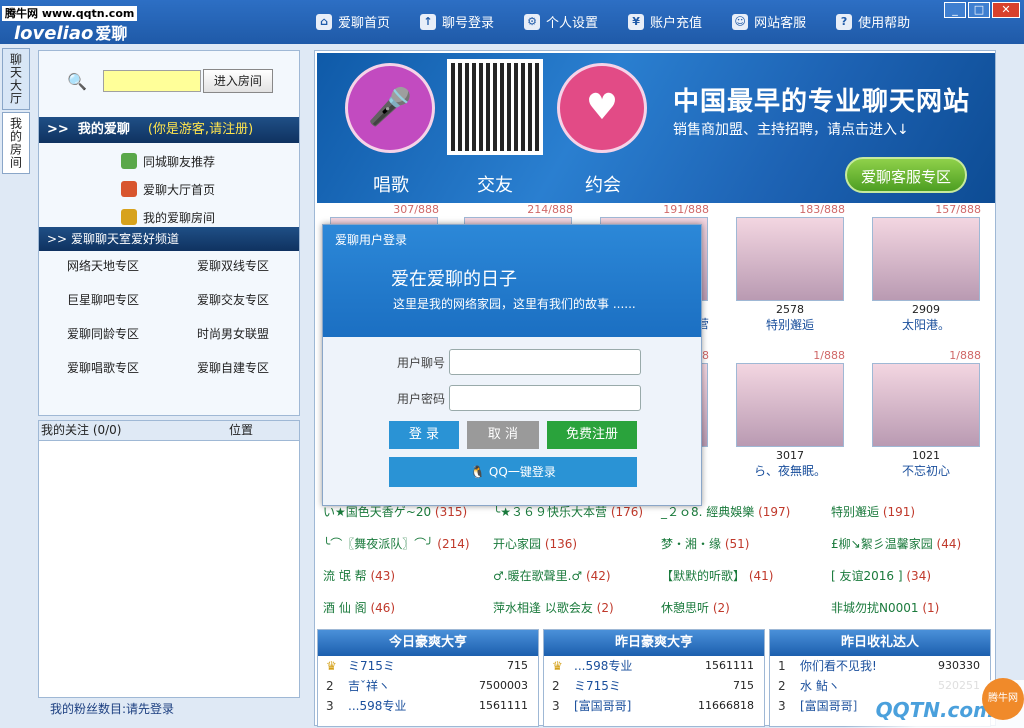  Describe the element at coordinates (169, 559) in the screenshot. I see `follow-list: 我的关注 (0/0) 位置` at that location.